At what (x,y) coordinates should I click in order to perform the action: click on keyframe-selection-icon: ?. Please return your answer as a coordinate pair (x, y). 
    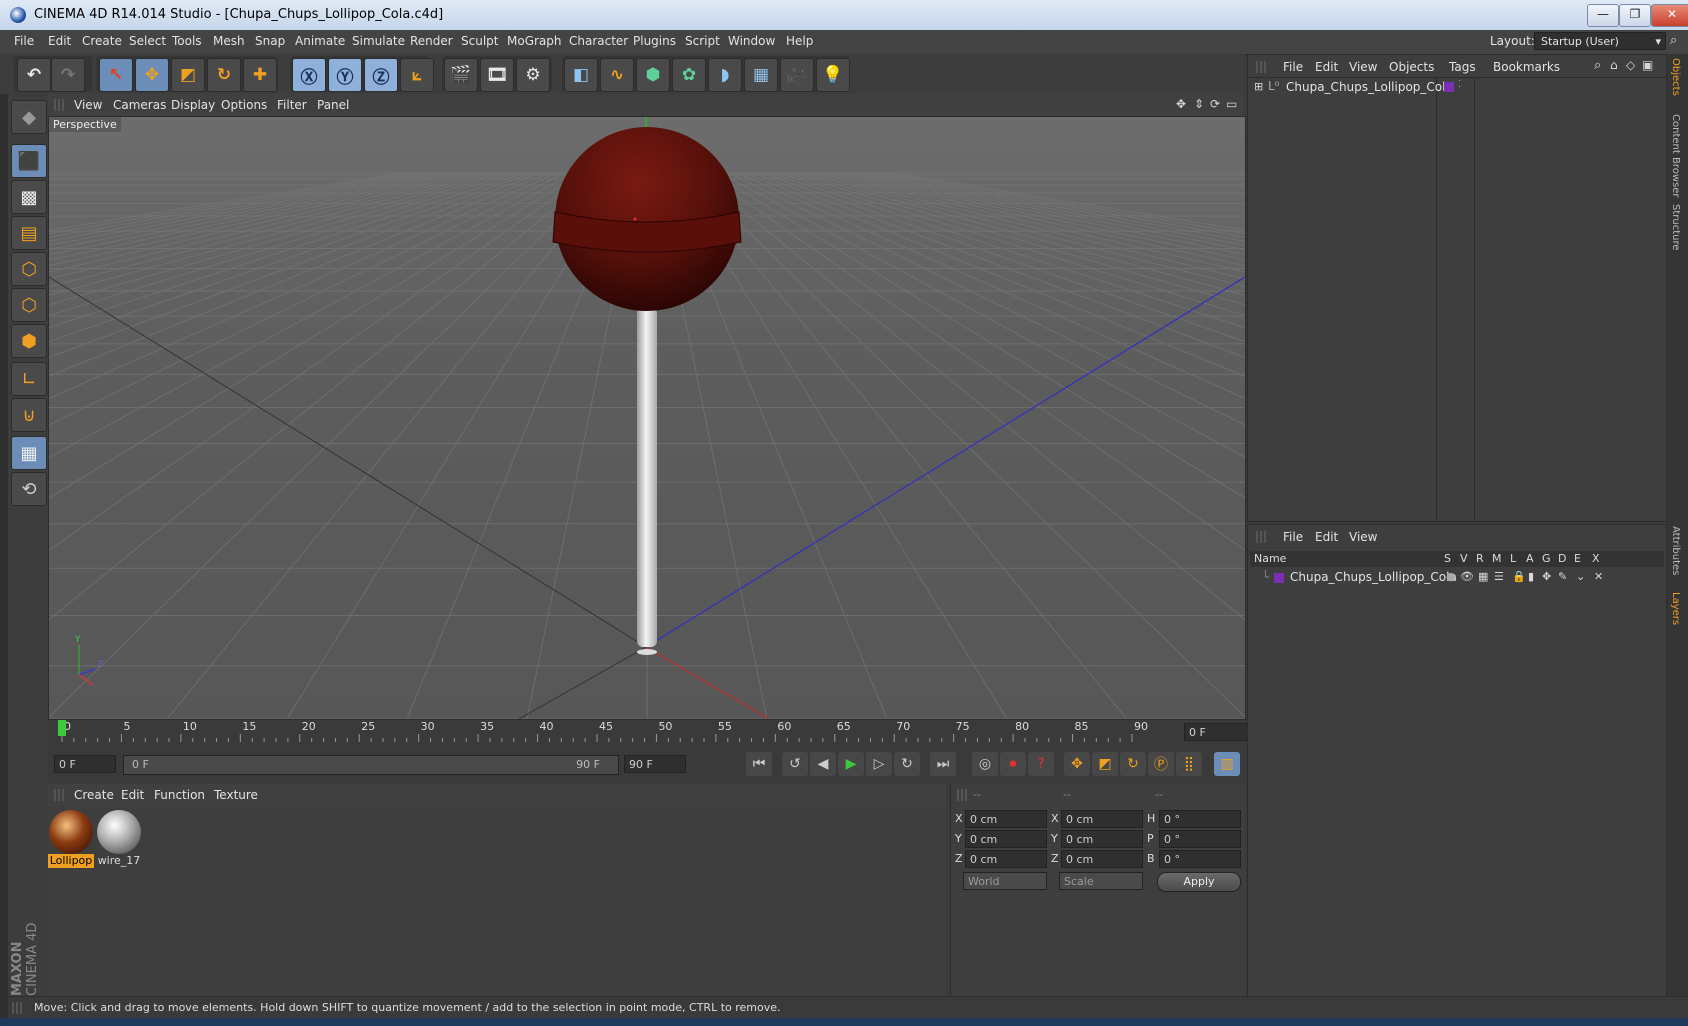
    Looking at the image, I should click on (1041, 764).